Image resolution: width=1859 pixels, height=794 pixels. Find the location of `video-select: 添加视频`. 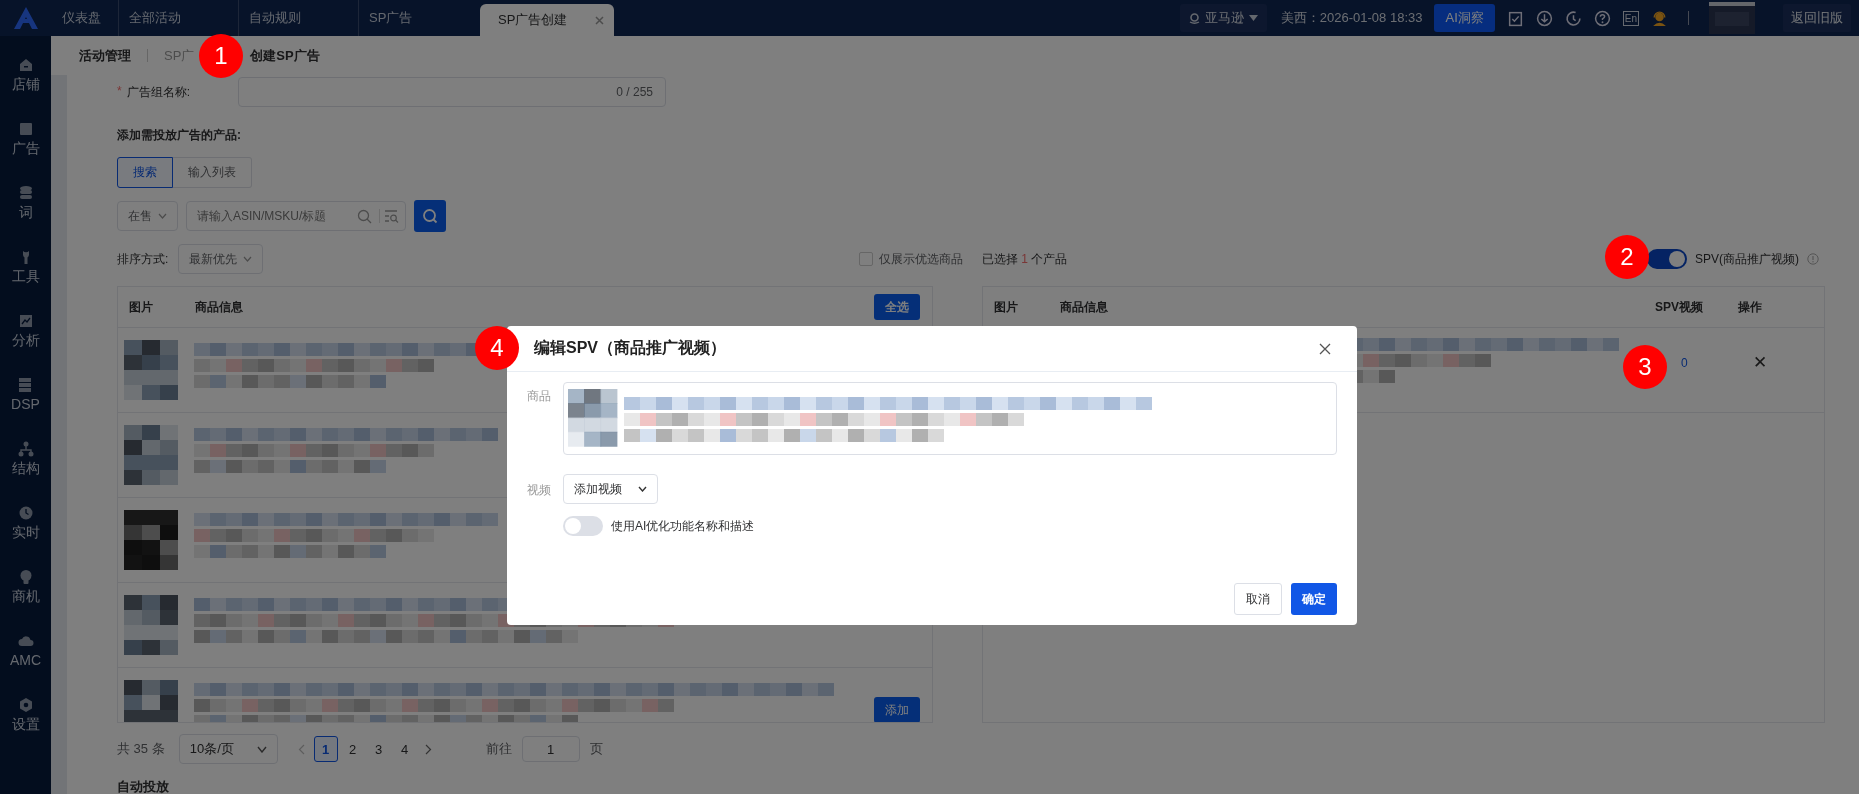

video-select: 添加视频 is located at coordinates (610, 489).